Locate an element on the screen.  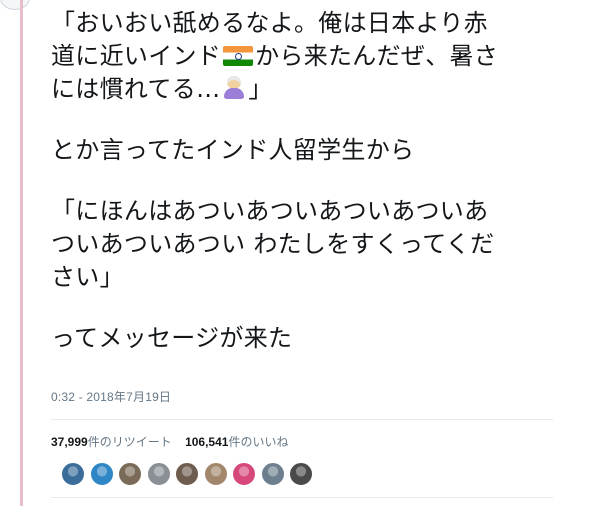
tweet-line: 道に近いインド から来たんだぜ、暑さ is located at coordinates (303, 56).